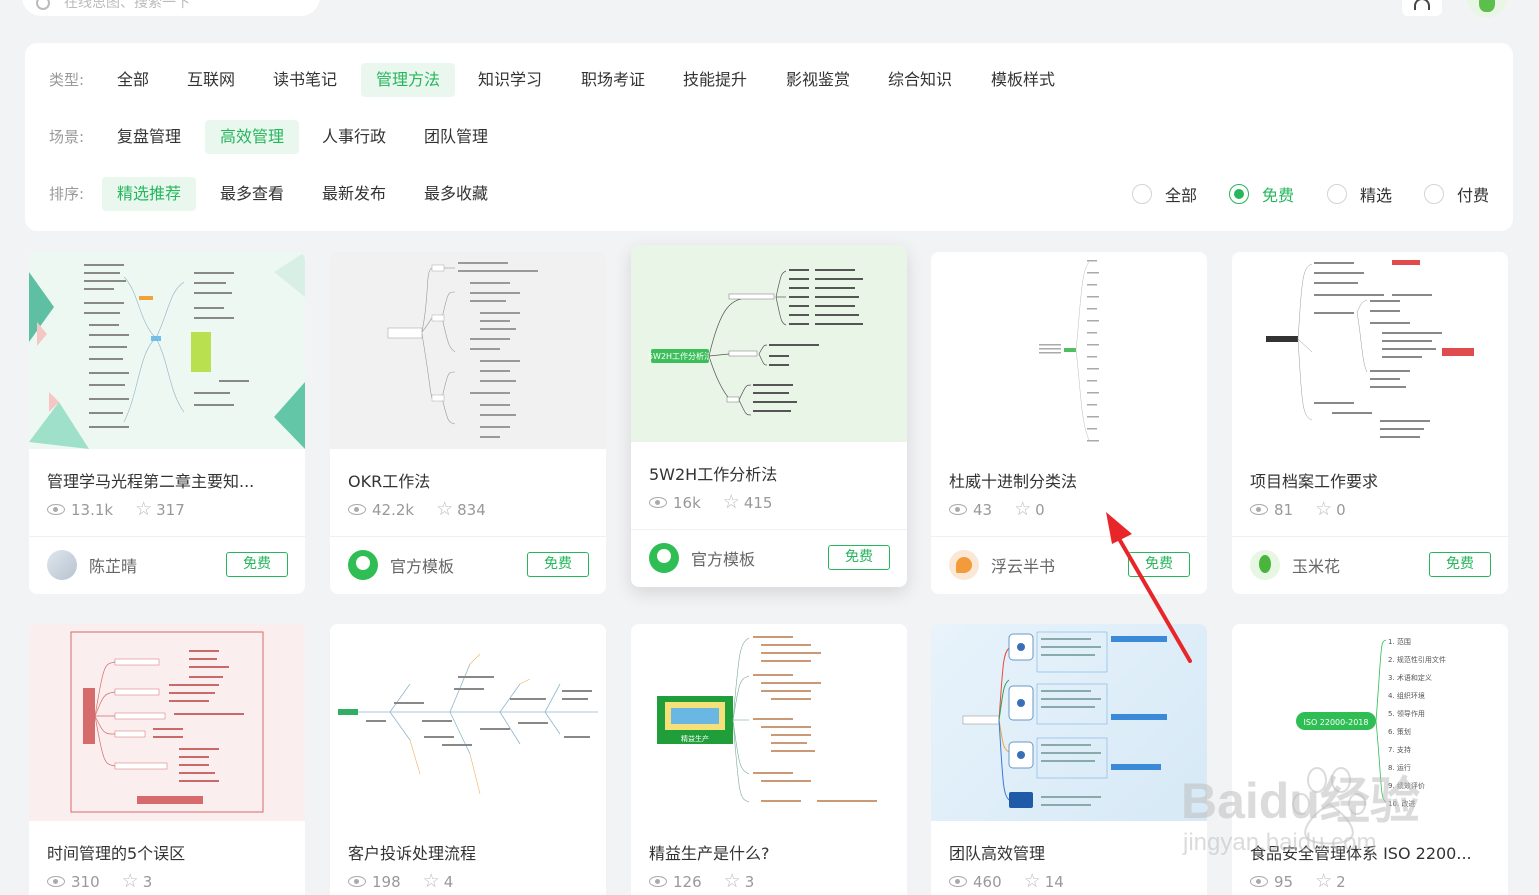 The width and height of the screenshot is (1539, 895). I want to click on view-count: 310, so click(85, 881).